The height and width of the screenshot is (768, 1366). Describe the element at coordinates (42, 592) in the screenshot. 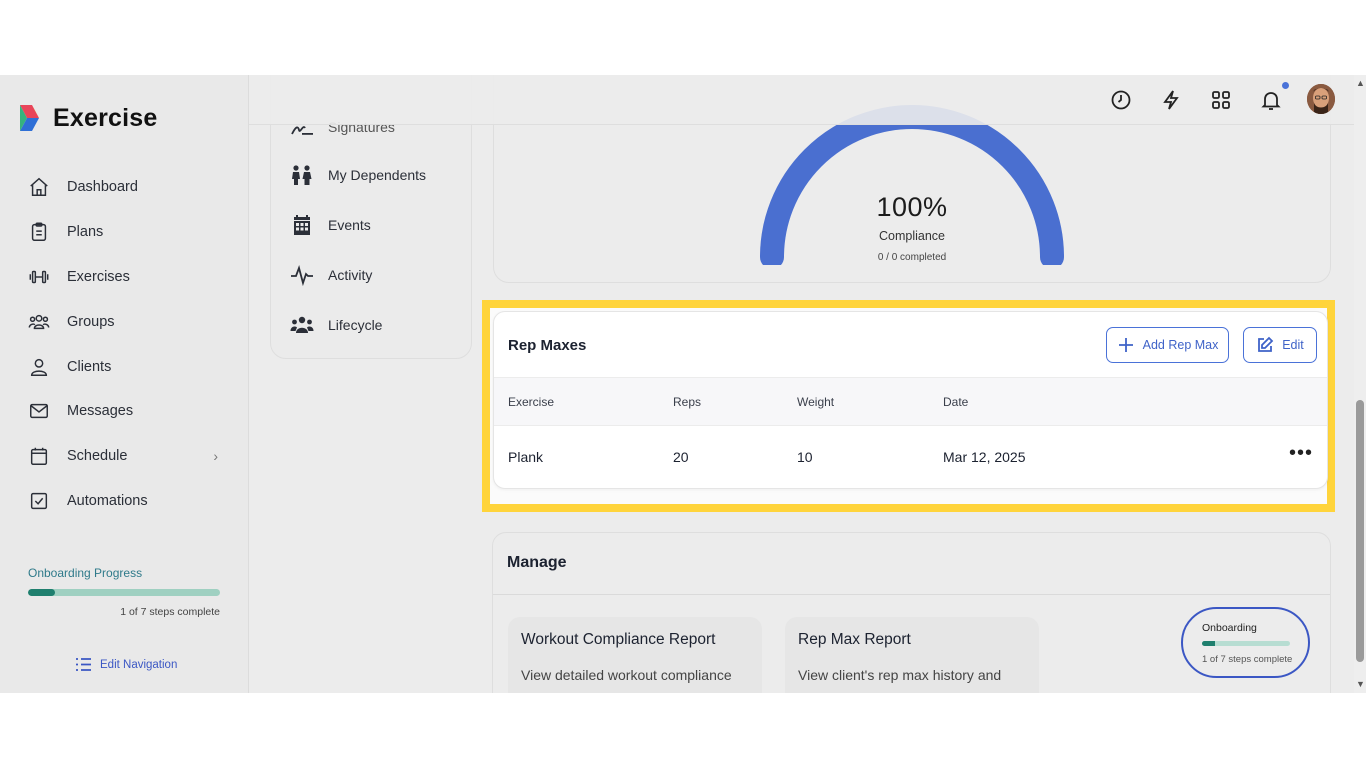

I see `onboarding-progress-fill` at that location.